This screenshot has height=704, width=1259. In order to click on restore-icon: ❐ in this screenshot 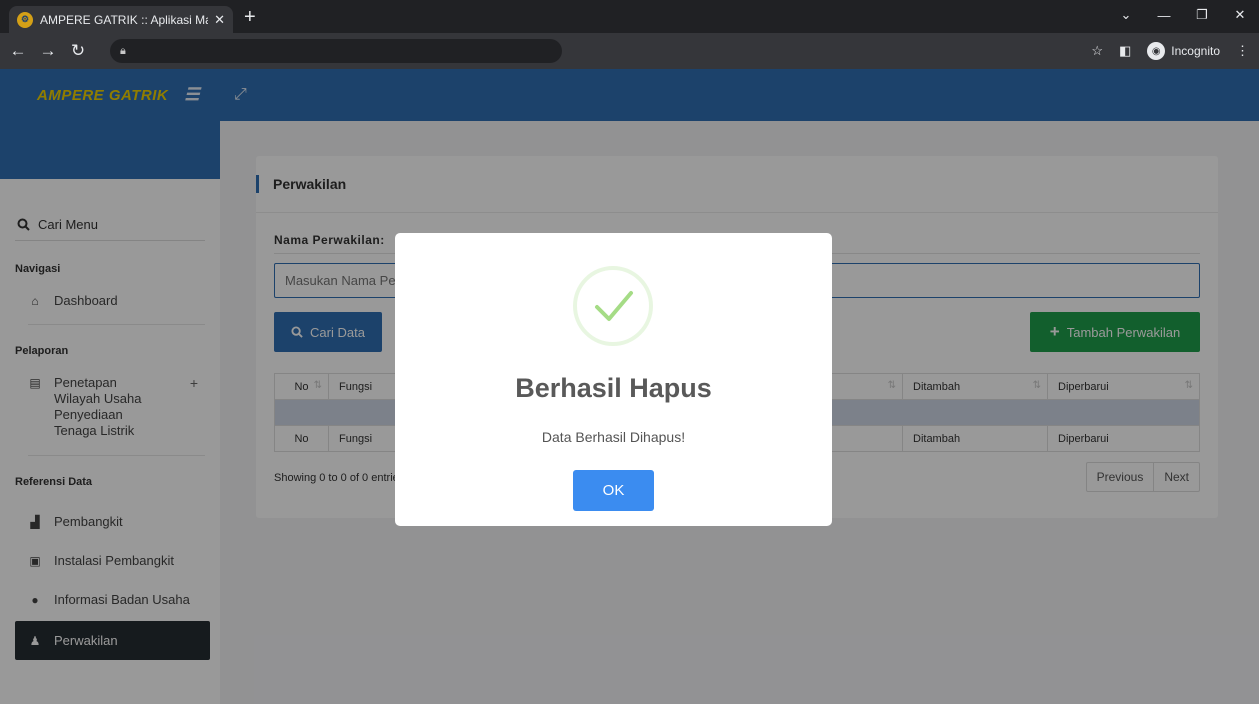, I will do `click(1202, 15)`.